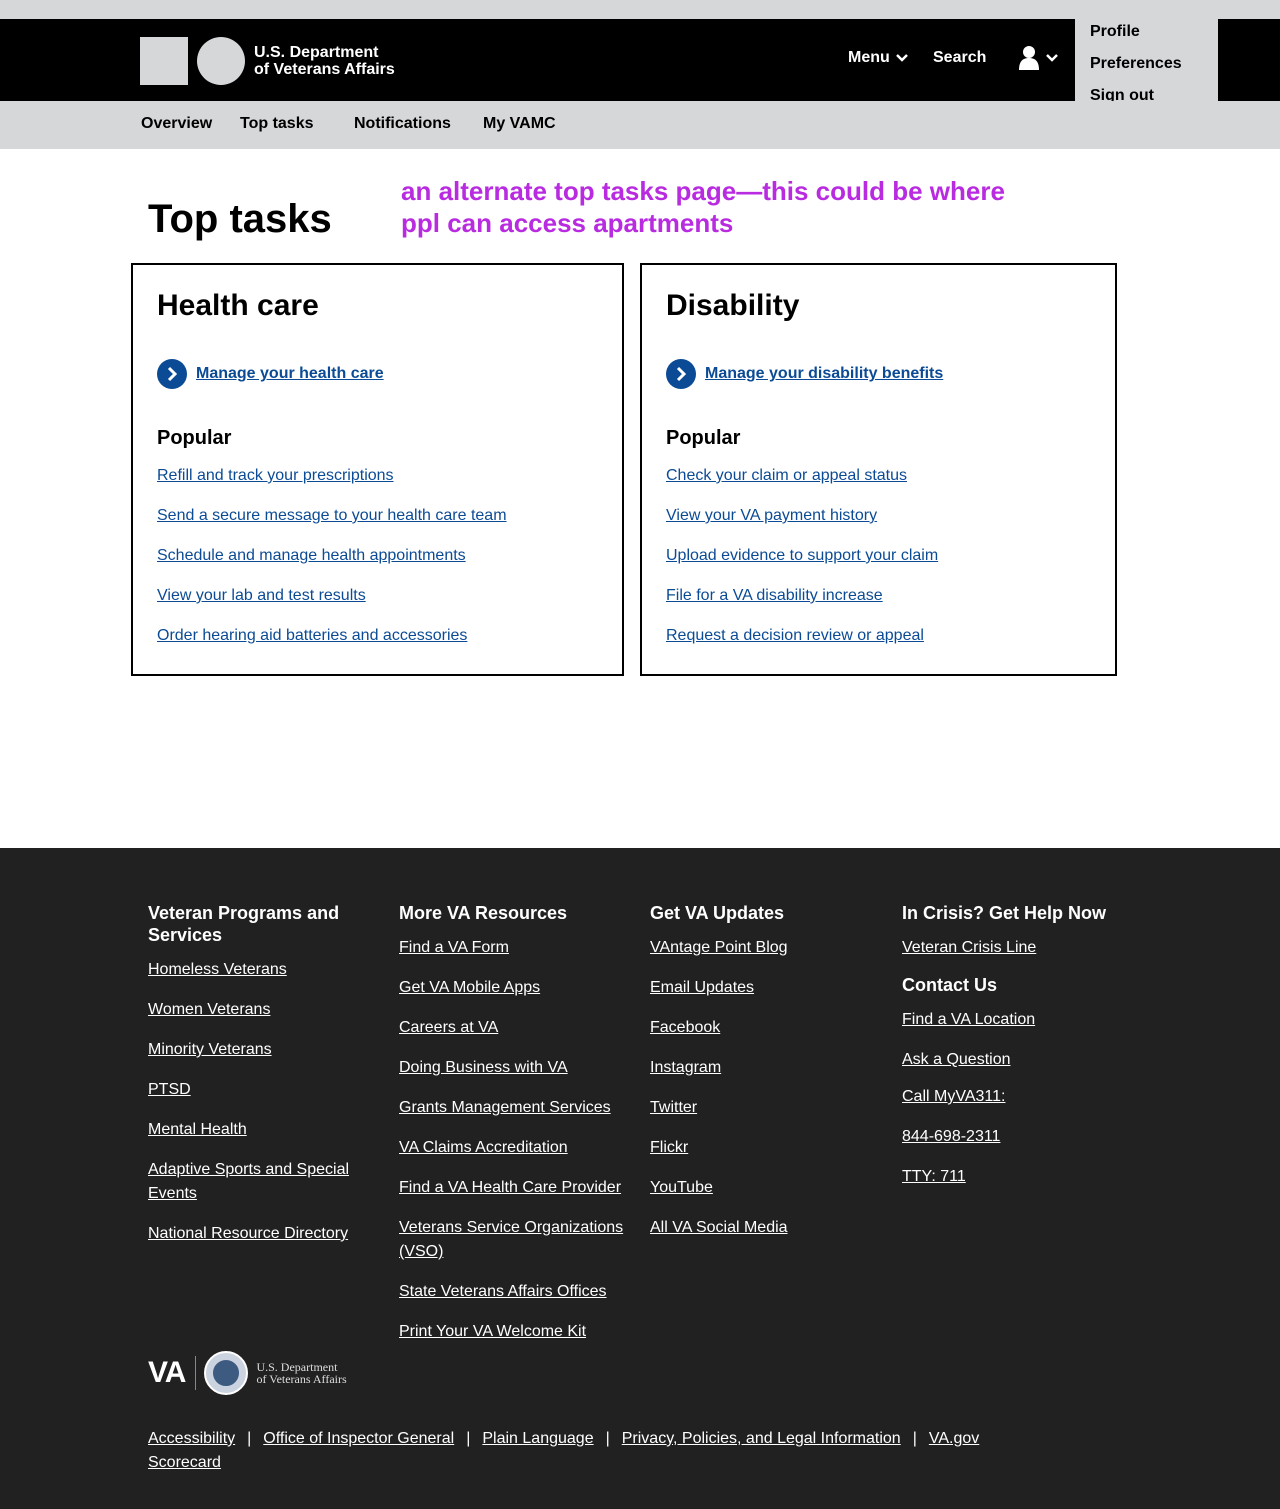 The width and height of the screenshot is (1280, 1509). Describe the element at coordinates (761, 1438) in the screenshot. I see `bottom-link-privacy: Privacy, Policies, and Legal Information` at that location.